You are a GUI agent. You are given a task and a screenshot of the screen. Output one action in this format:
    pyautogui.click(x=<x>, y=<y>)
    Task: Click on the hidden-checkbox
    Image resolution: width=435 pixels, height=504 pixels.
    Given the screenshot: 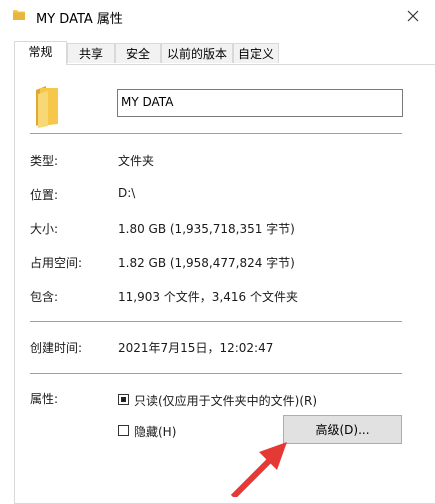 What is the action you would take?
    pyautogui.click(x=123, y=430)
    